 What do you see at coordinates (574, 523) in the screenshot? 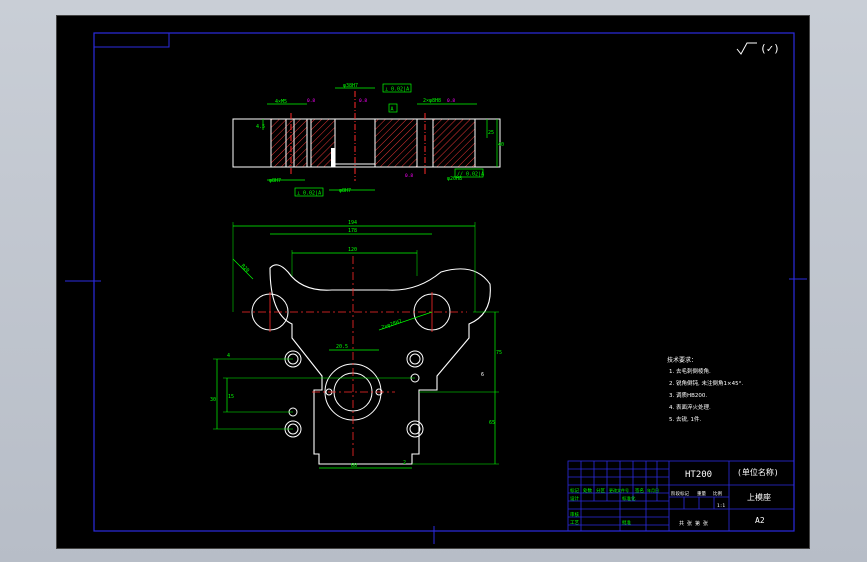
I see `label-process: 工艺` at bounding box center [574, 523].